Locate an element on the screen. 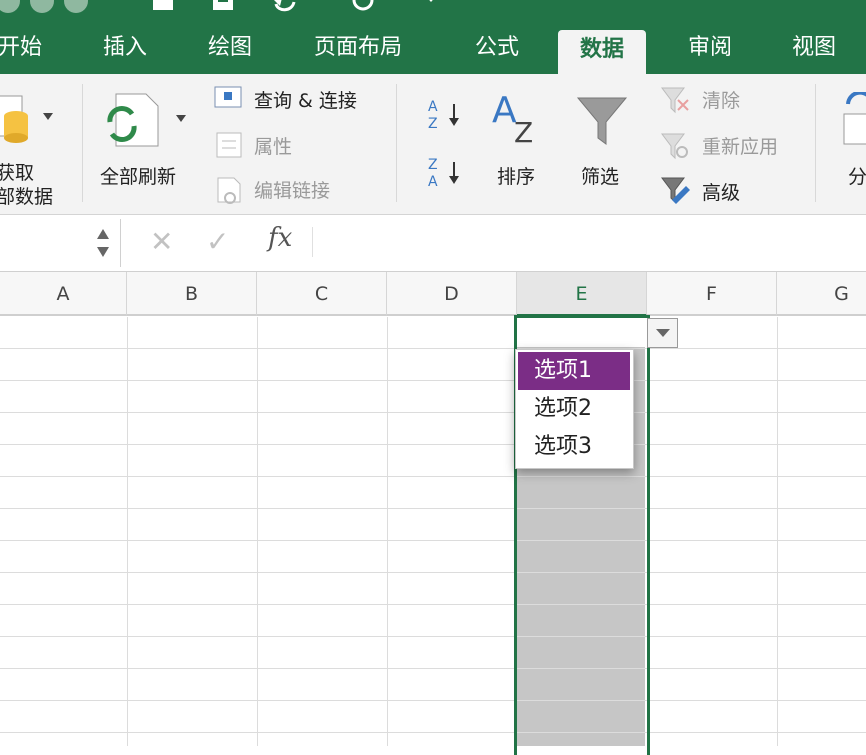 This screenshot has height=755, width=866. query-connection-icon is located at coordinates (228, 98).